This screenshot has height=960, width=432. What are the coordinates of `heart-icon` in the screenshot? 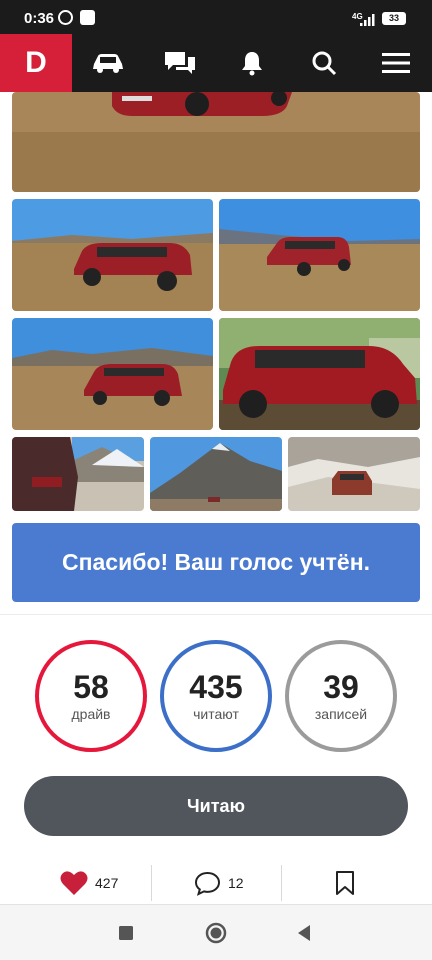 It's located at (74, 883).